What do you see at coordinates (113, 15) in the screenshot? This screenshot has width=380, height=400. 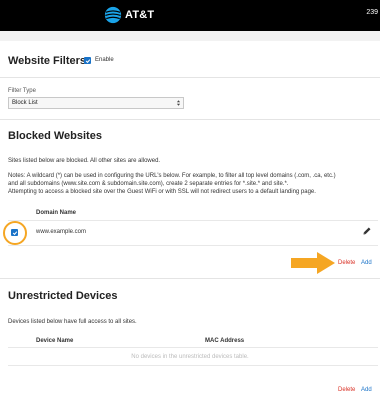 I see `att-globe-icon` at bounding box center [113, 15].